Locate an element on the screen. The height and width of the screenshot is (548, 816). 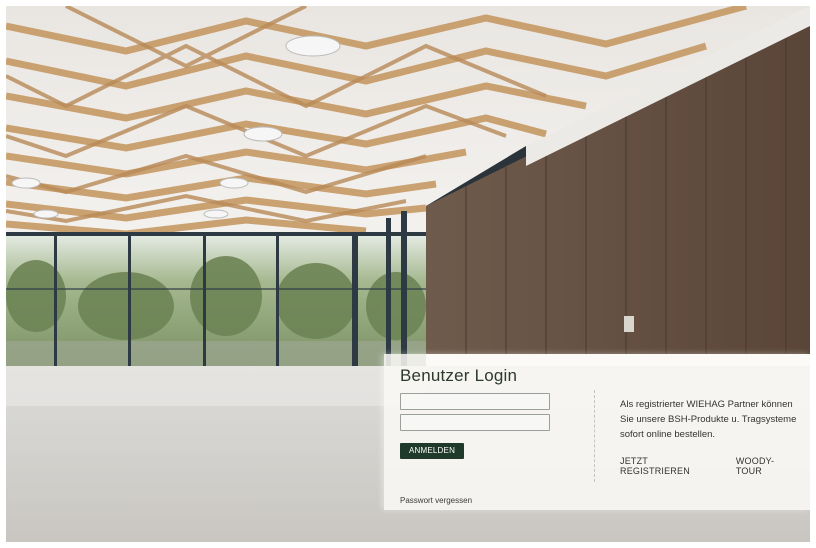
forgot-password-link: Passwort vergessen is located at coordinates (436, 500).